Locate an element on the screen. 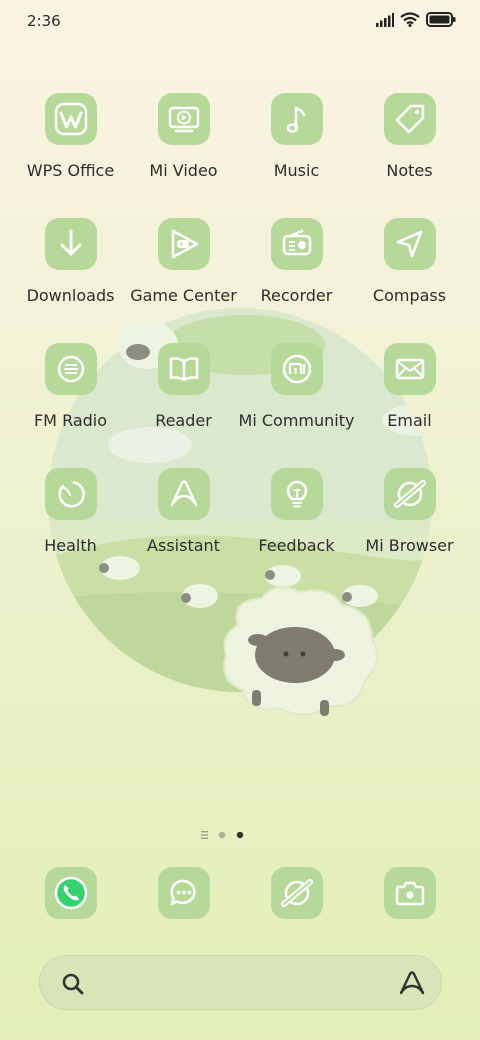 The image size is (480, 1040). app-label: WPS Office is located at coordinates (70, 170).